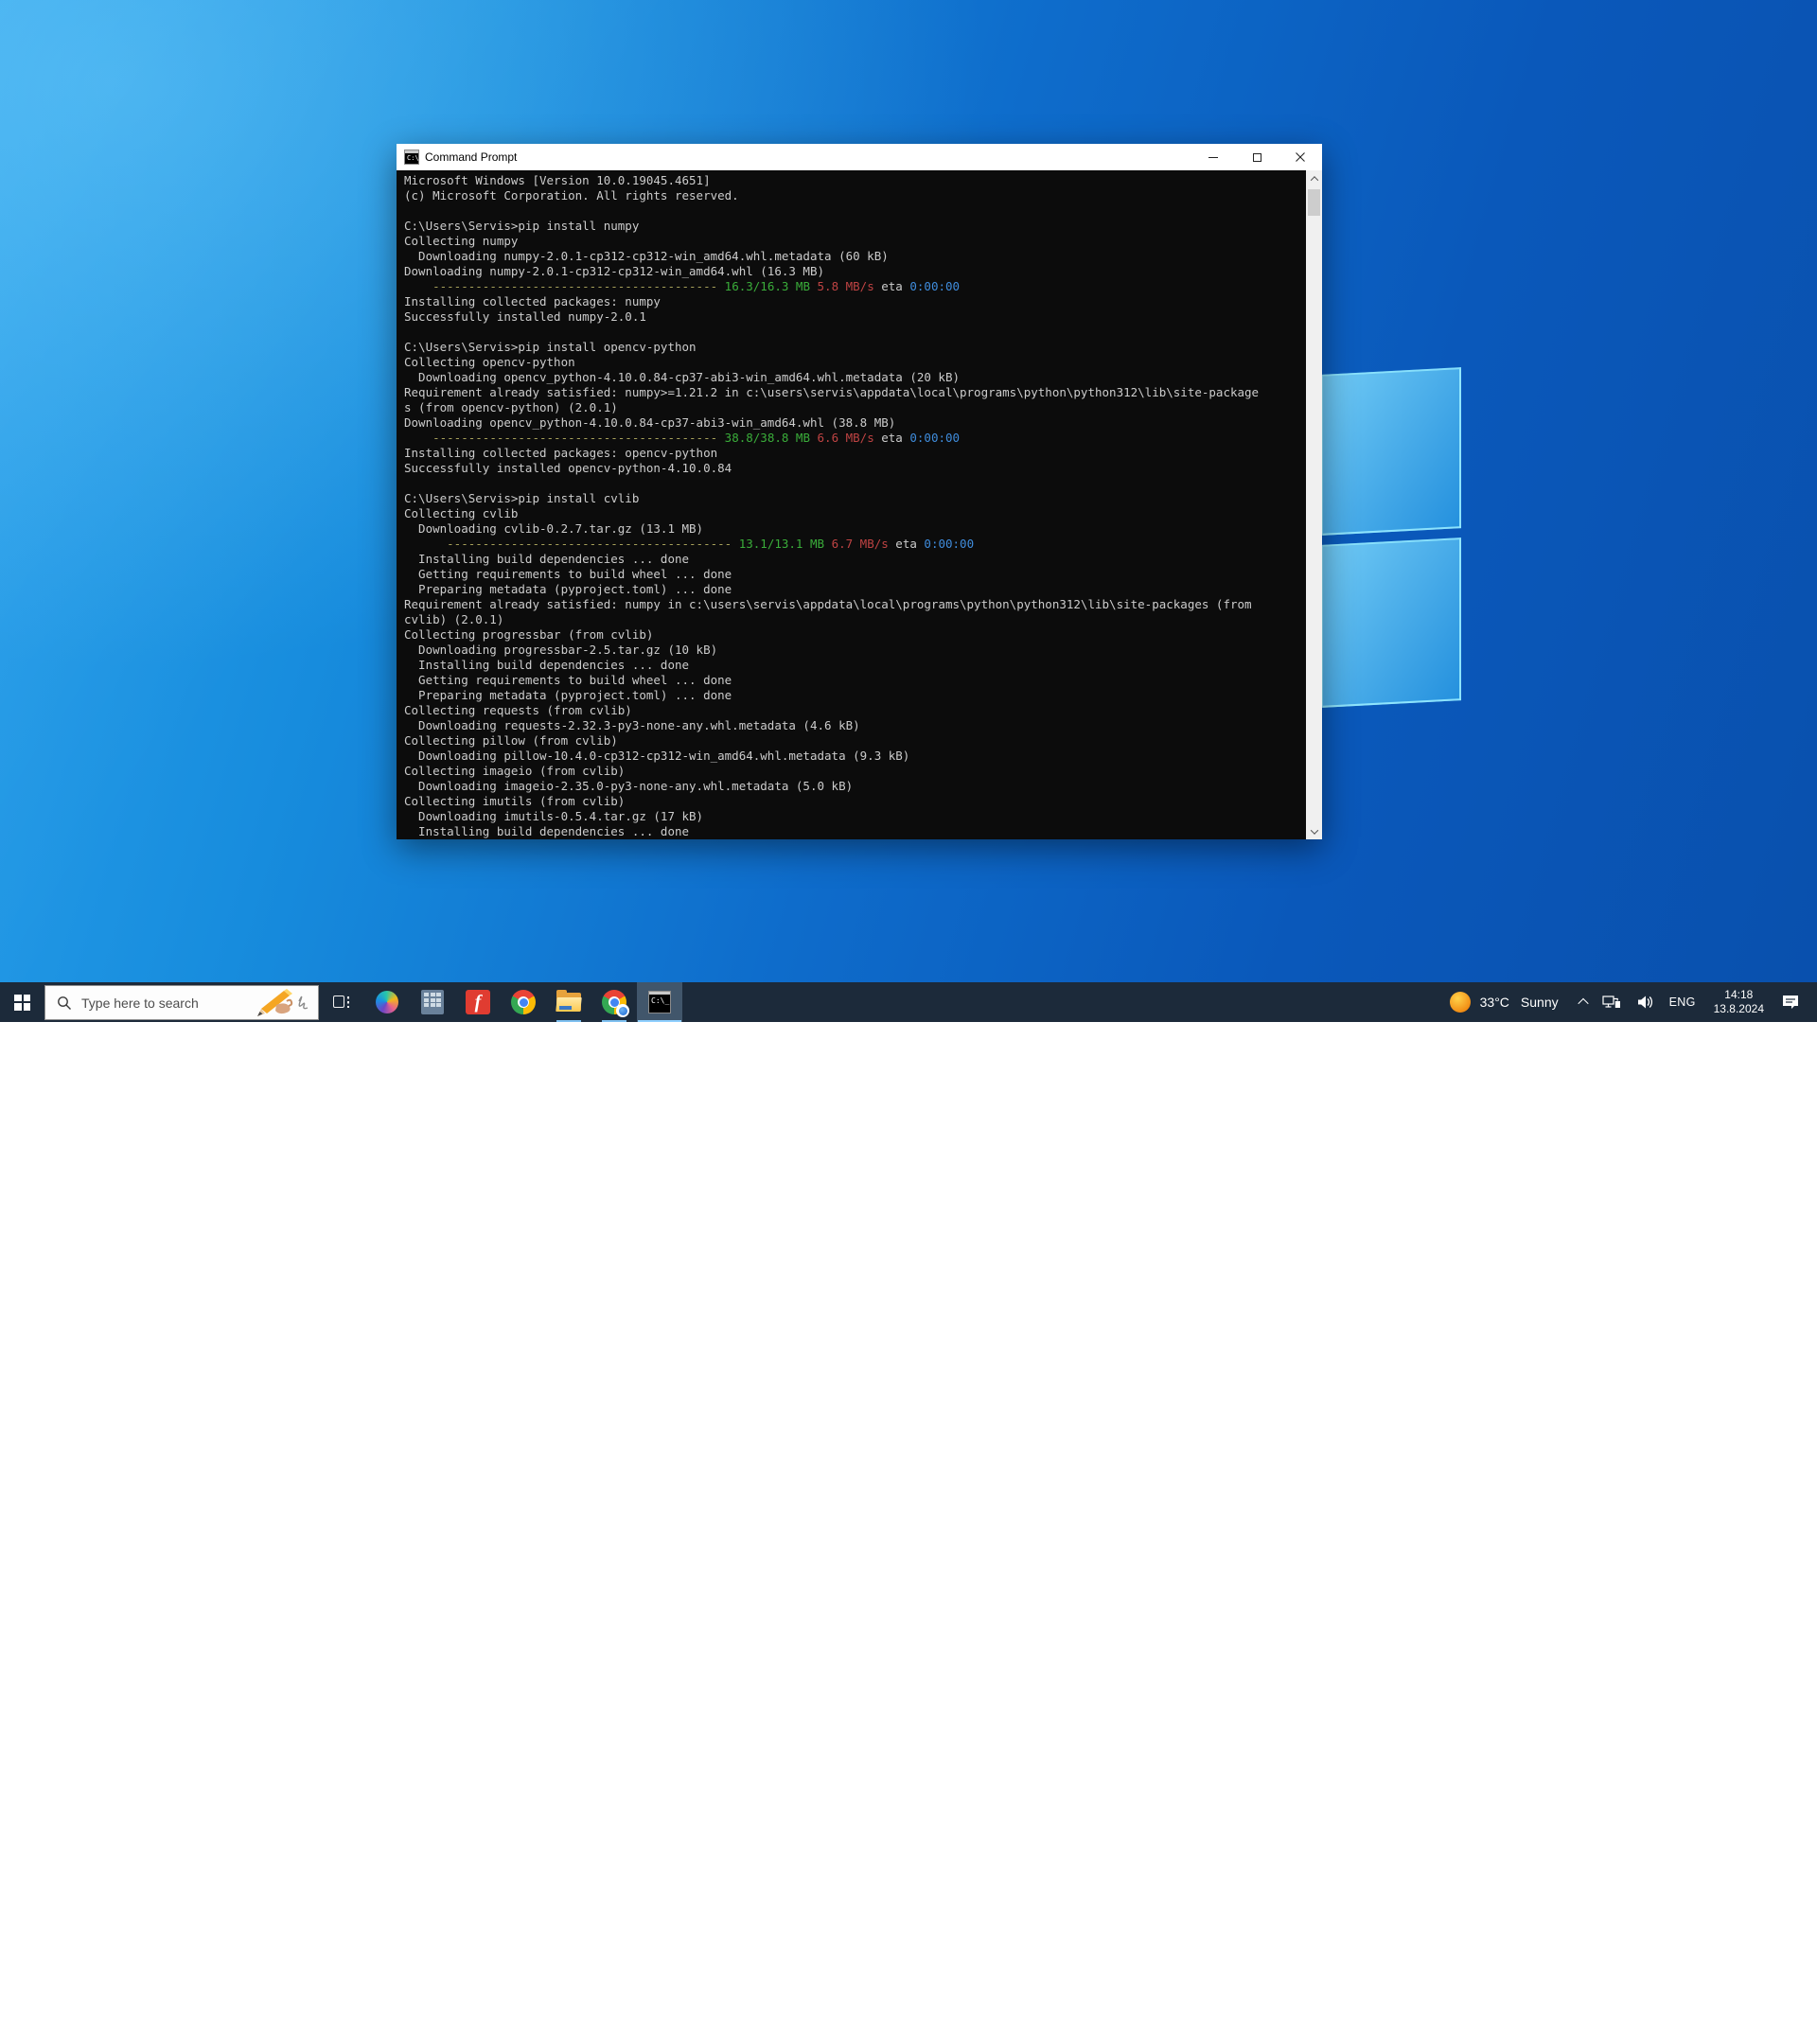 The image size is (1817, 2044). I want to click on search-icon, so click(64, 1003).